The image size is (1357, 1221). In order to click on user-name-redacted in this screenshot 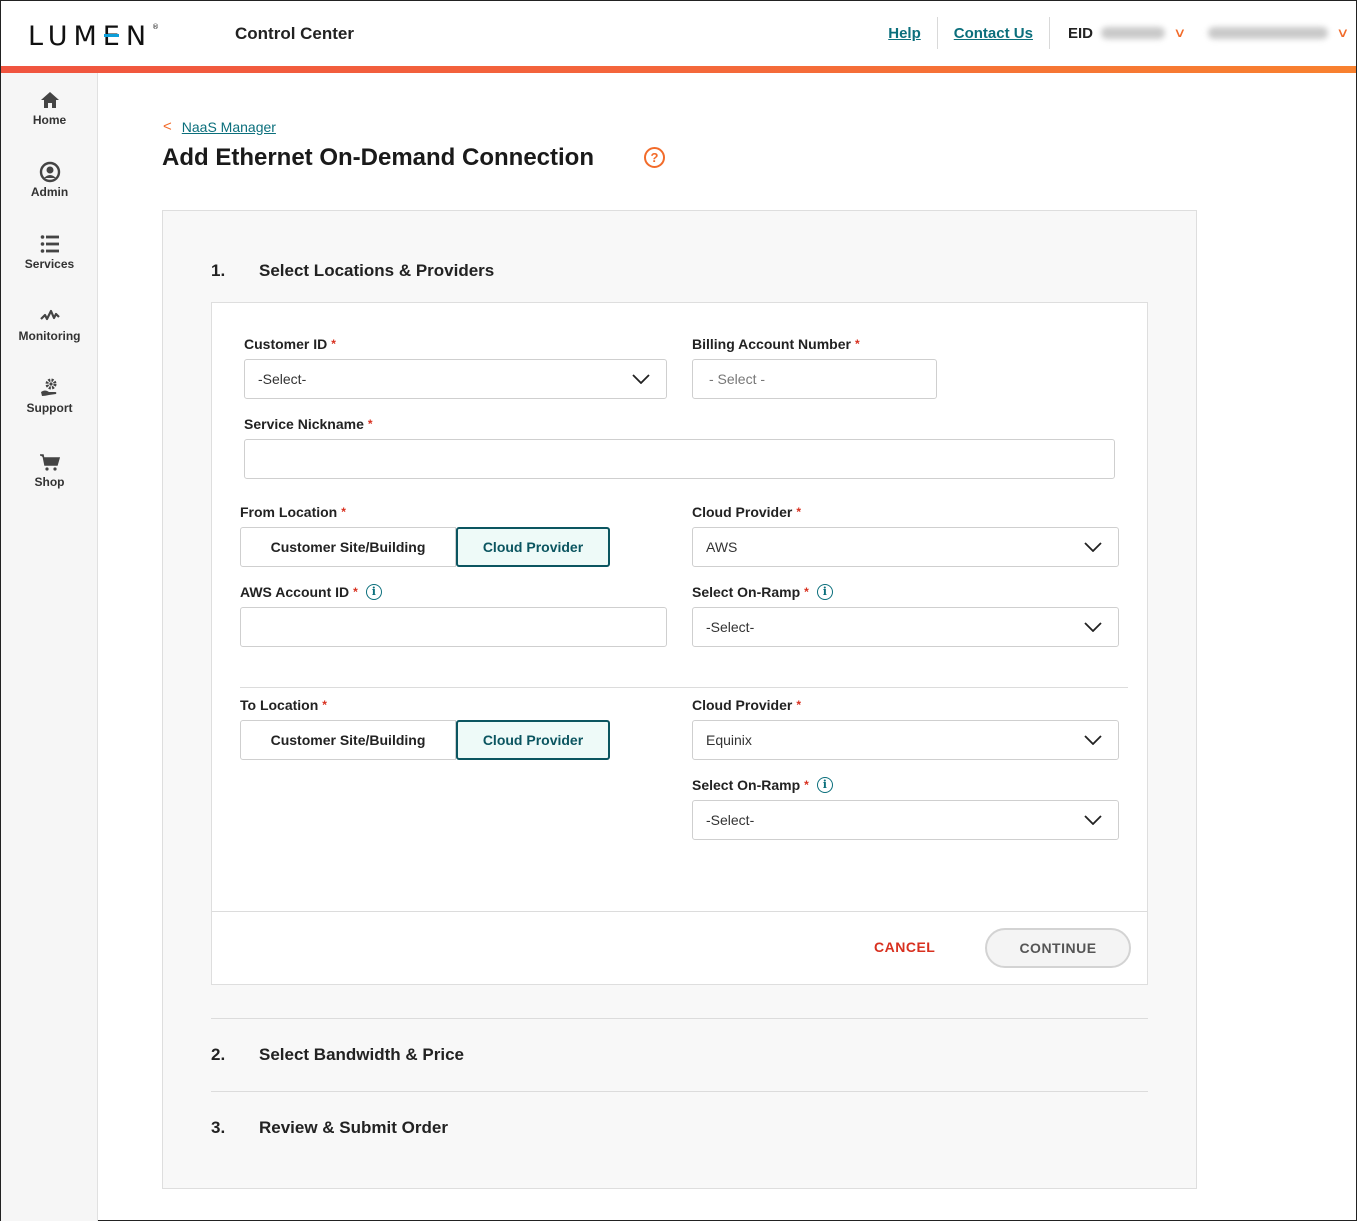, I will do `click(1268, 33)`.